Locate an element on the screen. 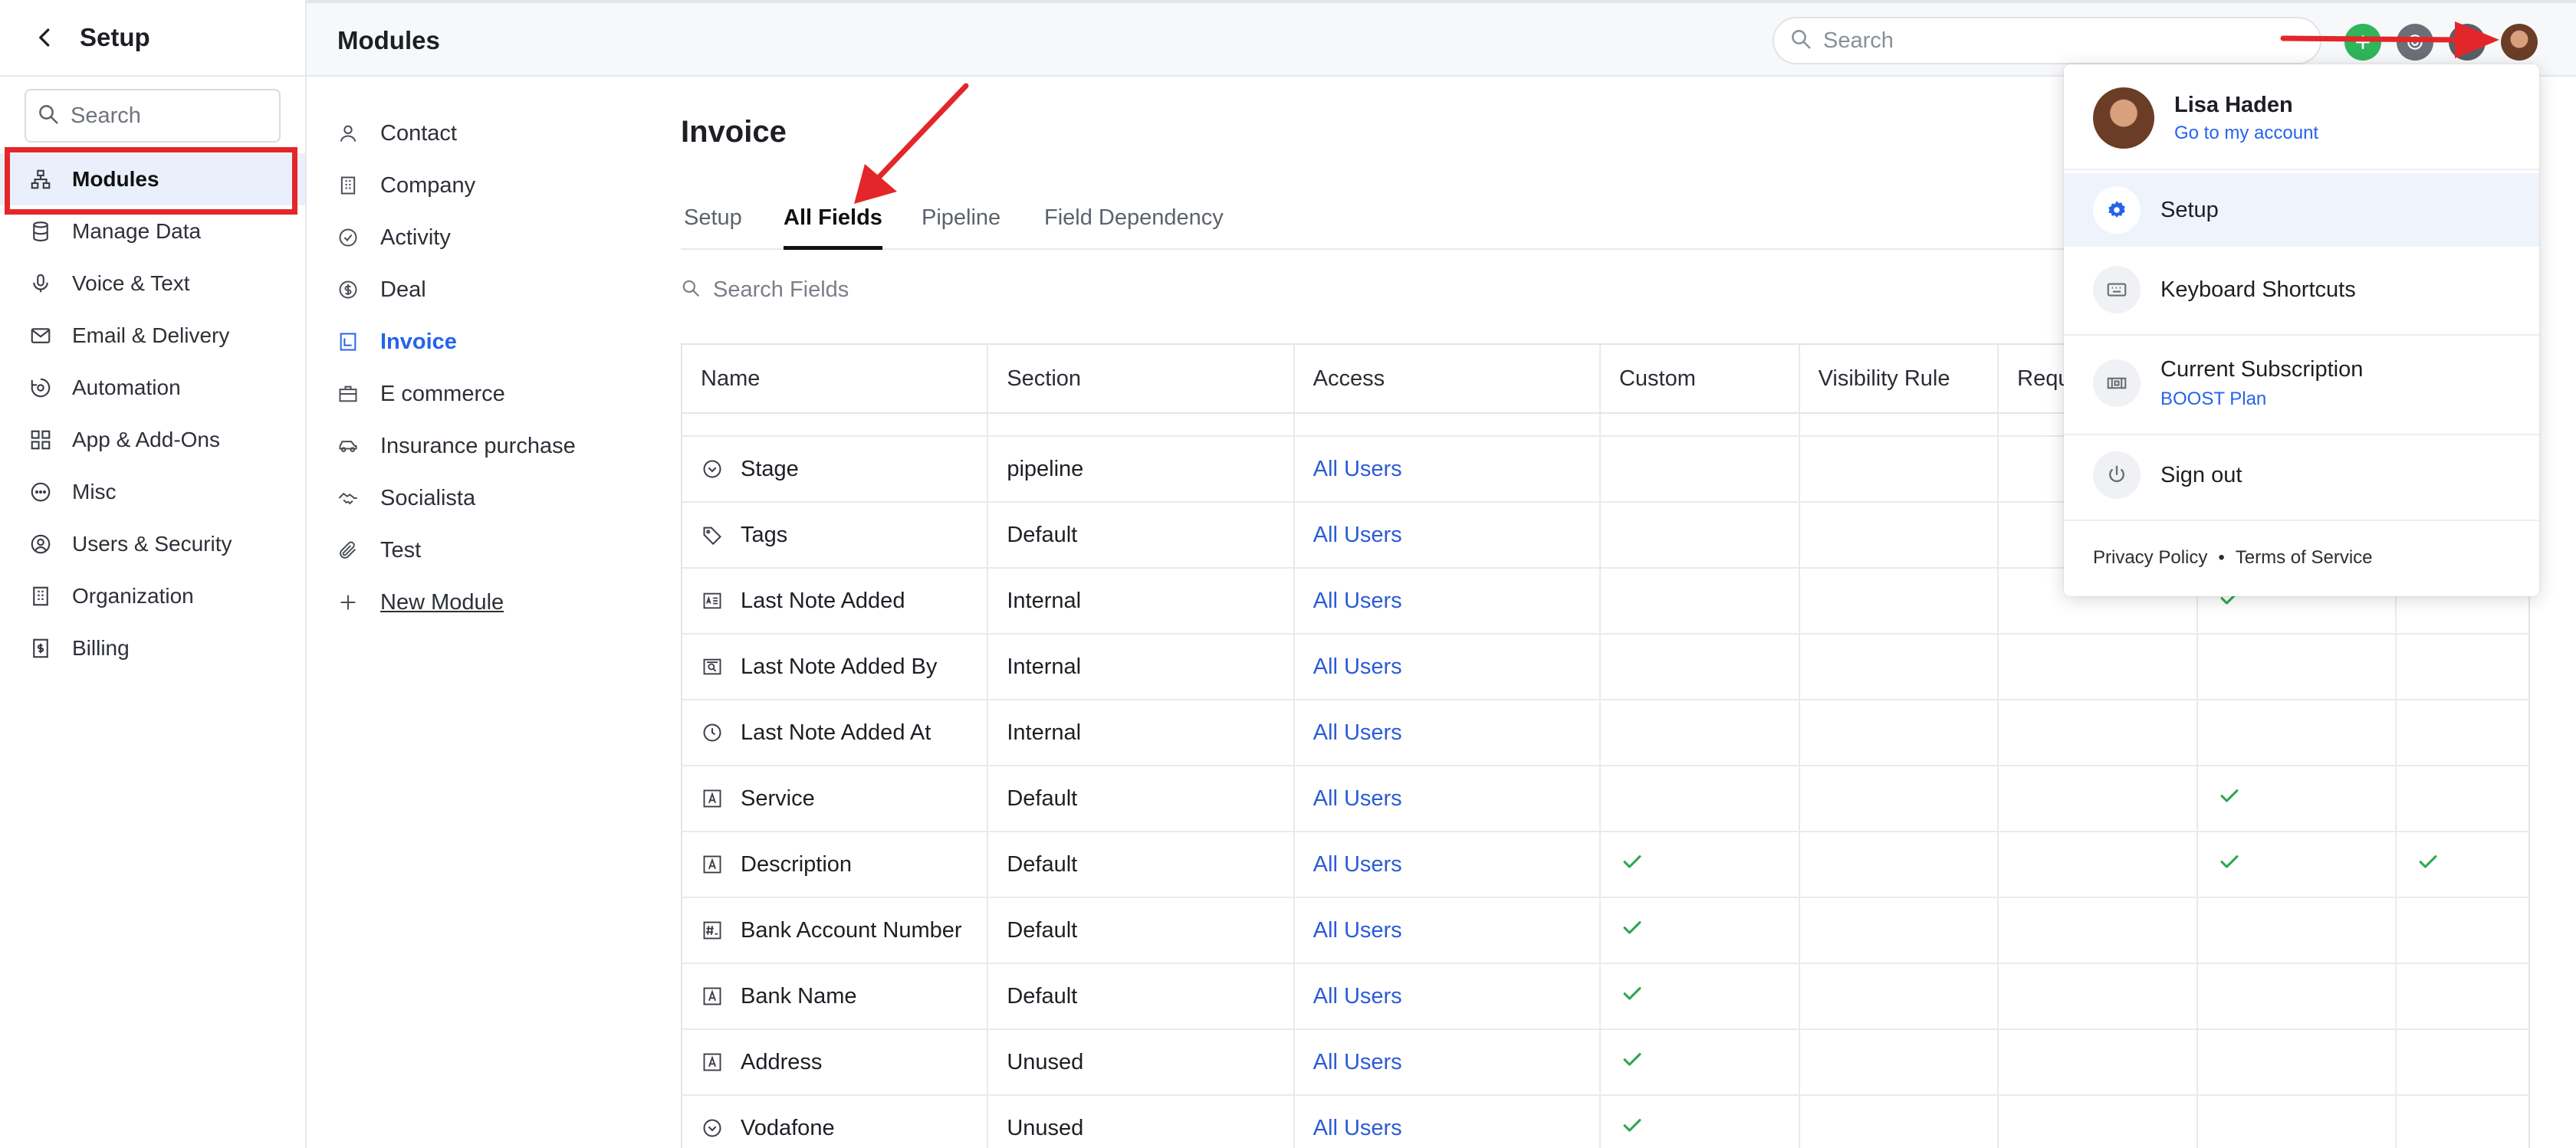 This screenshot has height=1148, width=2576. subscription-plan-link: BOOST Plan is located at coordinates (2261, 400).